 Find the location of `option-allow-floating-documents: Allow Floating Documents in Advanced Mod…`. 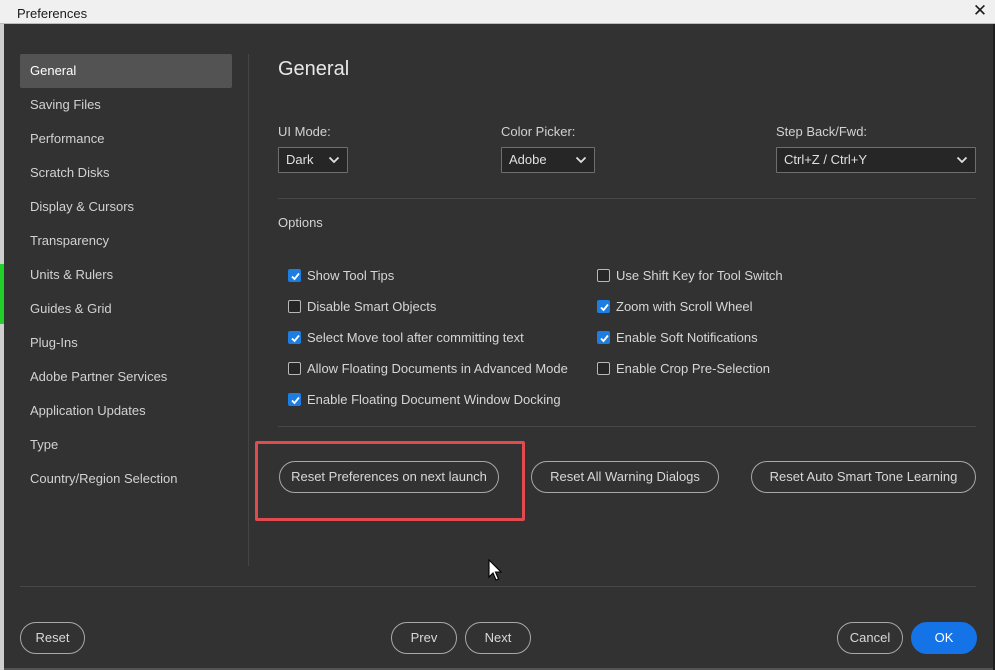

option-allow-floating-documents: Allow Floating Documents in Advanced Mod… is located at coordinates (428, 368).